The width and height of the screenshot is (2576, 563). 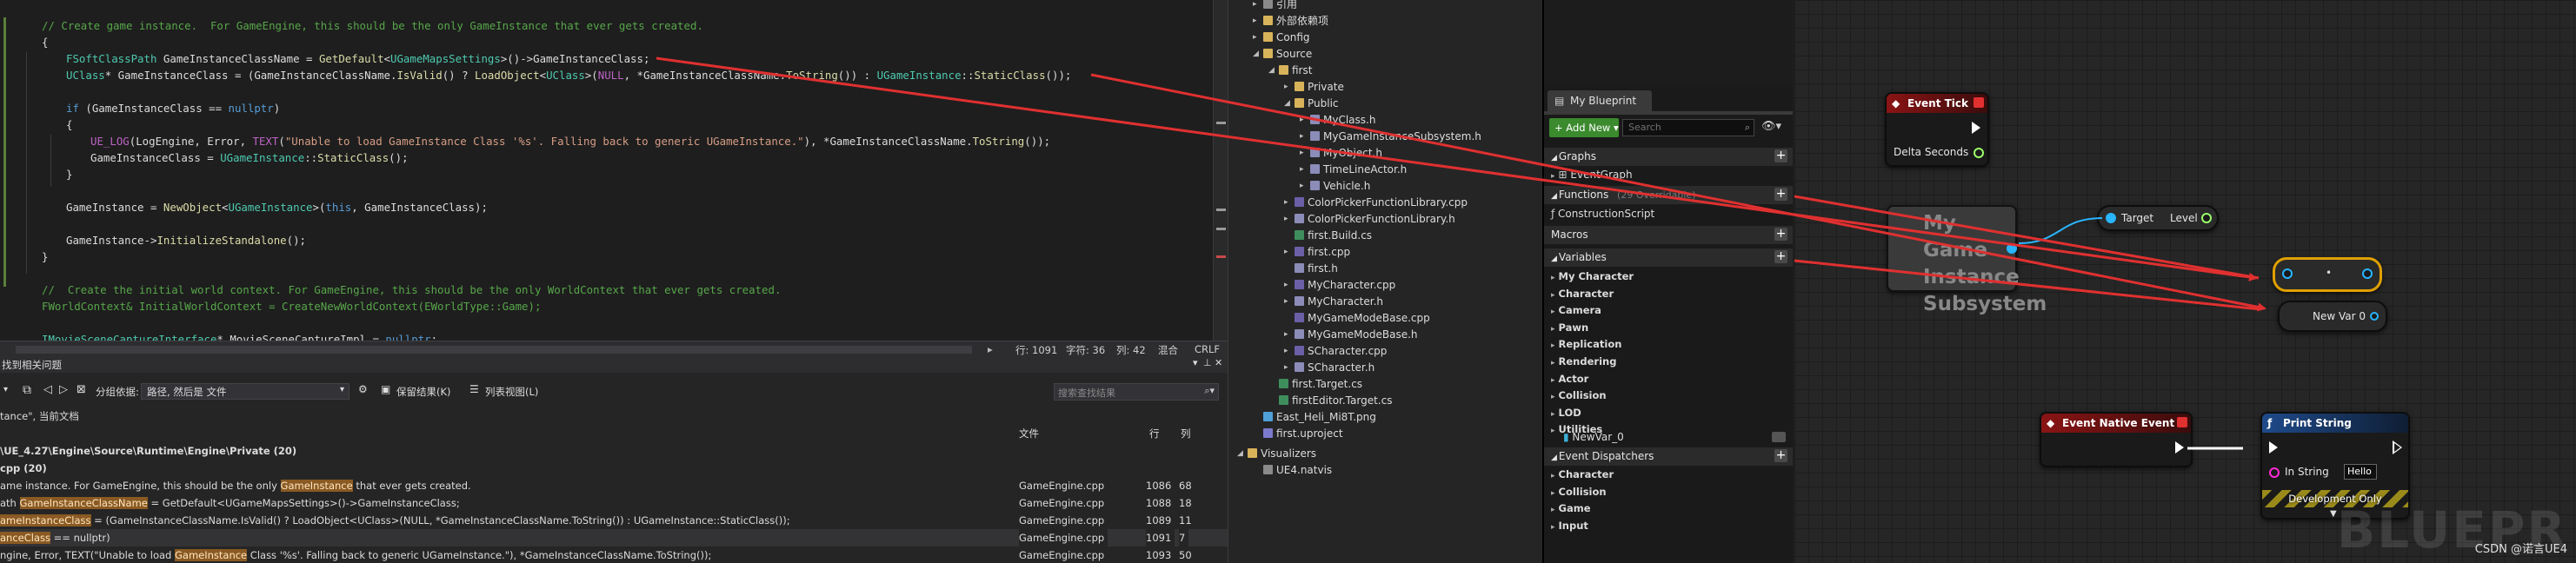 What do you see at coordinates (1780, 155) in the screenshot?
I see `add-graph-button: +` at bounding box center [1780, 155].